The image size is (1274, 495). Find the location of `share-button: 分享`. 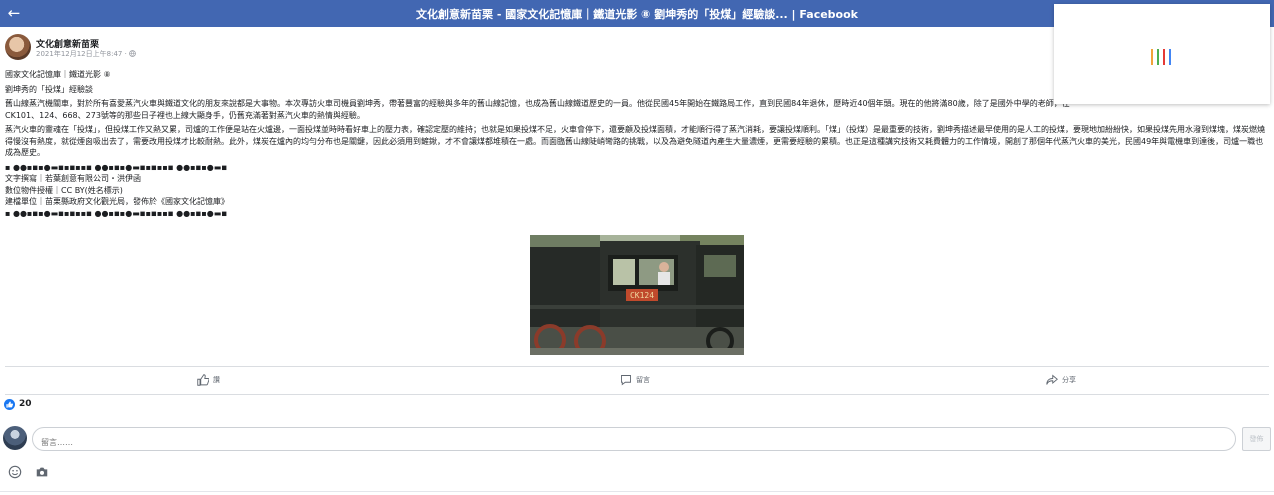

share-button: 分享 is located at coordinates (1061, 380).